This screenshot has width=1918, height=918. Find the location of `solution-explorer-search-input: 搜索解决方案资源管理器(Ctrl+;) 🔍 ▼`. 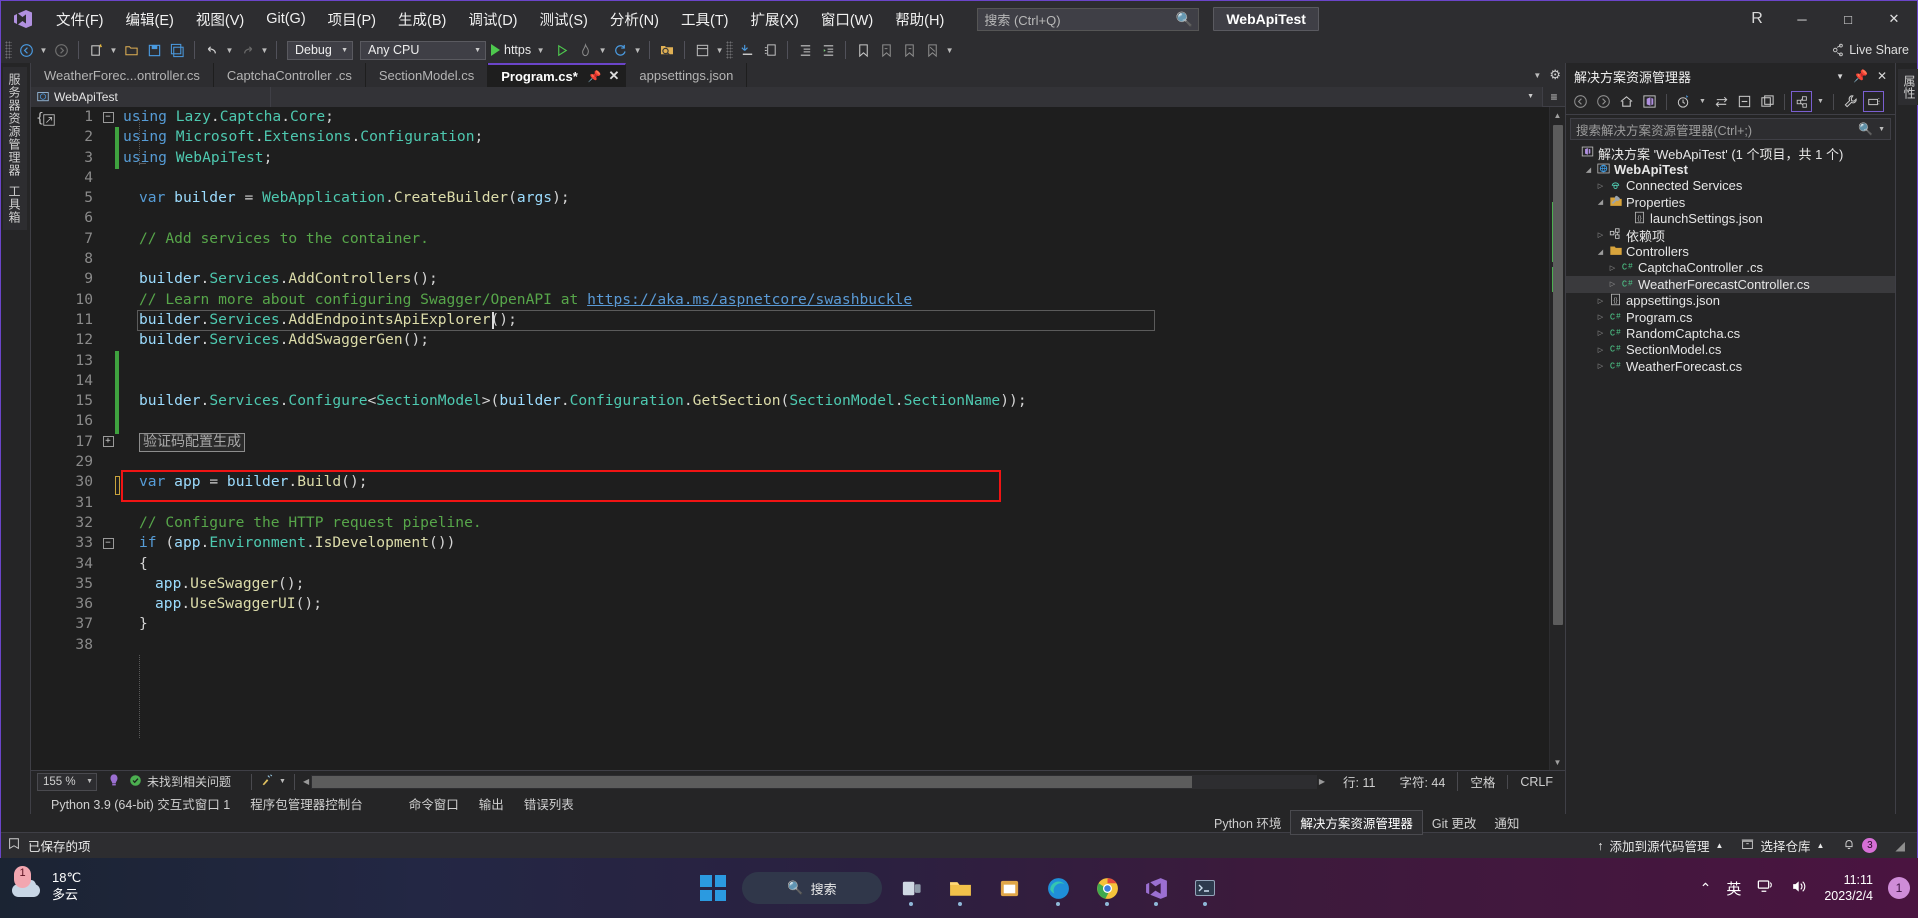

solution-explorer-search-input: 搜索解决方案资源管理器(Ctrl+;) 🔍 ▼ is located at coordinates (1730, 129).